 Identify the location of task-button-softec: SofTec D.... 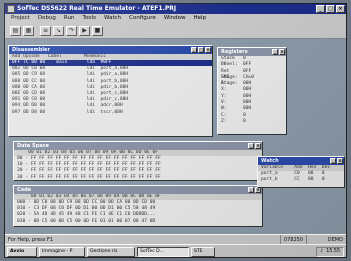
(163, 252).